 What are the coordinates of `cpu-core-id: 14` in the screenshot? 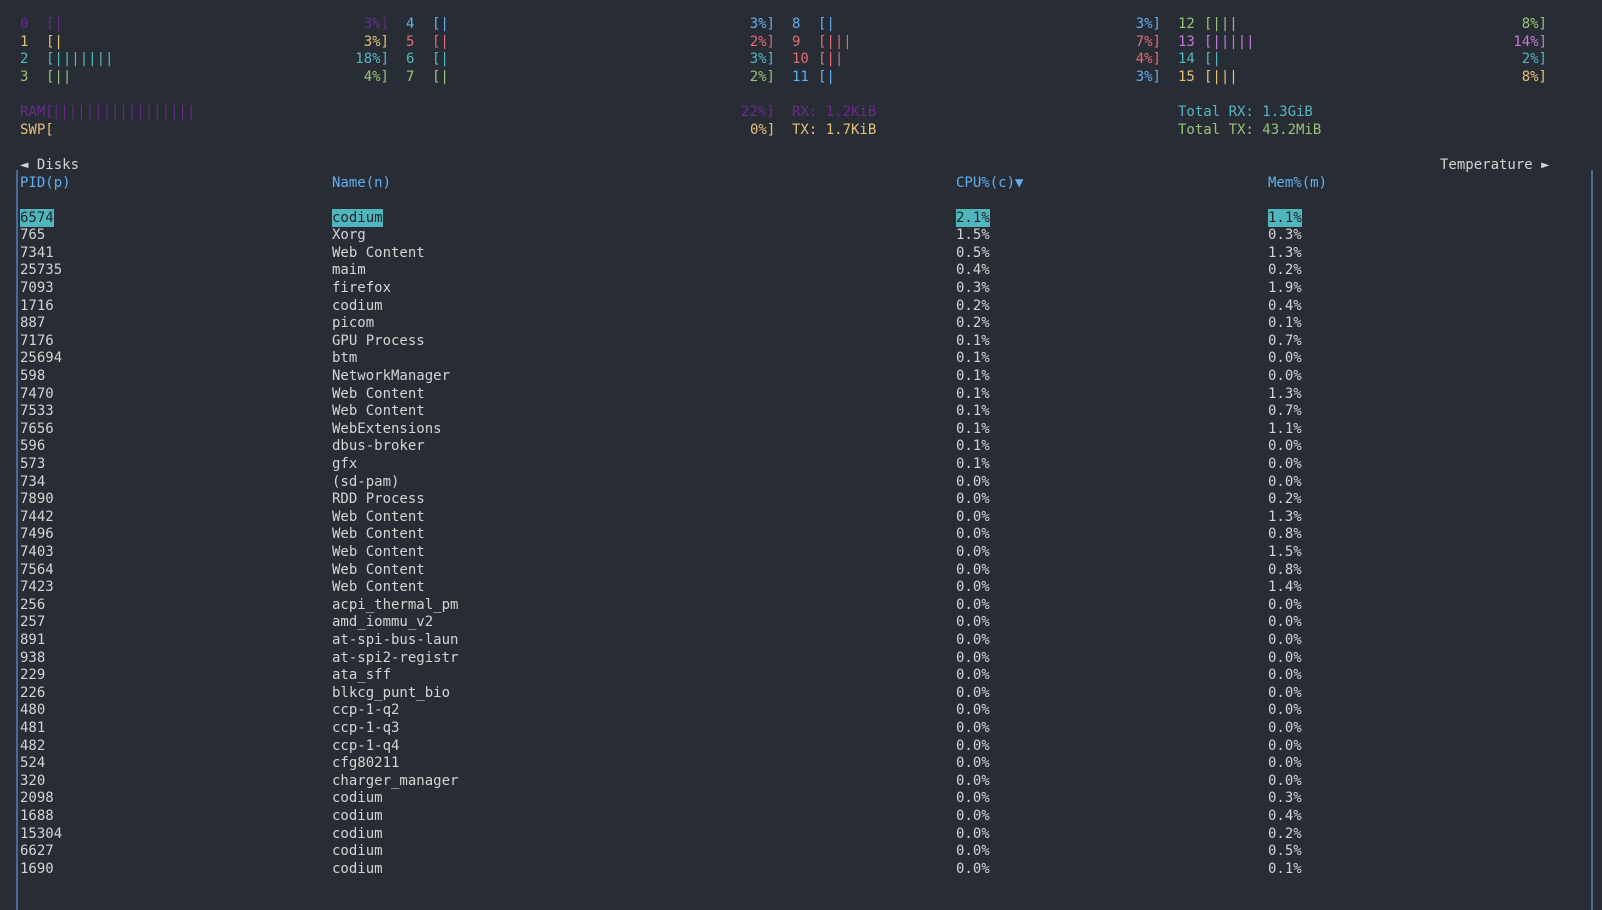 It's located at (1186, 59).